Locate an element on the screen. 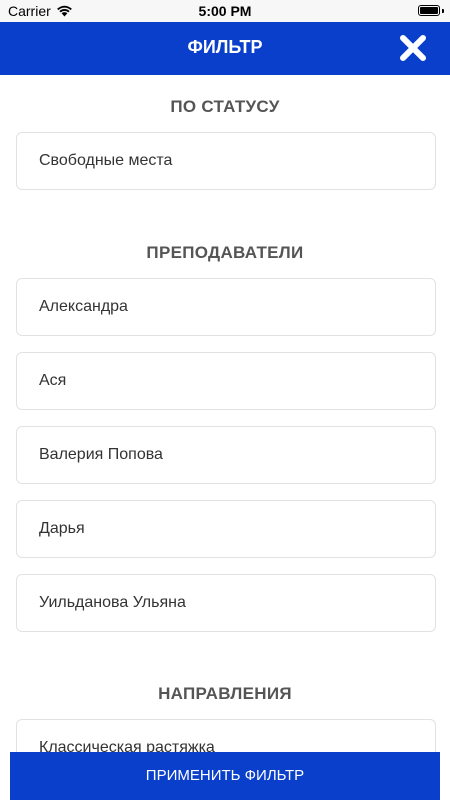 The image size is (450, 800). battery-icon is located at coordinates (429, 10).